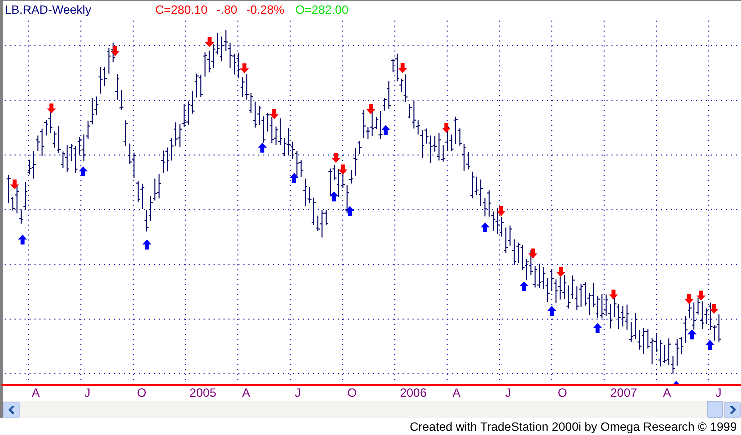  I want to click on scroll-right-button, so click(732, 410).